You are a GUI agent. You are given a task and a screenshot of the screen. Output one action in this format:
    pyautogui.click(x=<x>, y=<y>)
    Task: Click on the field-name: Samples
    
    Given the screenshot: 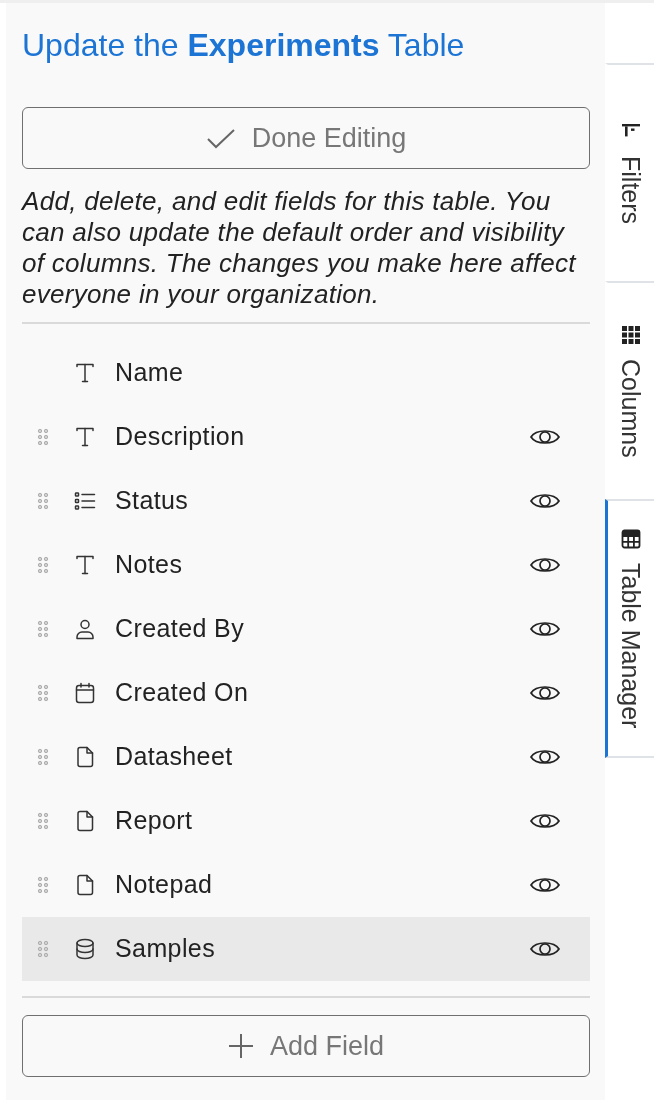 What is the action you would take?
    pyautogui.click(x=165, y=949)
    